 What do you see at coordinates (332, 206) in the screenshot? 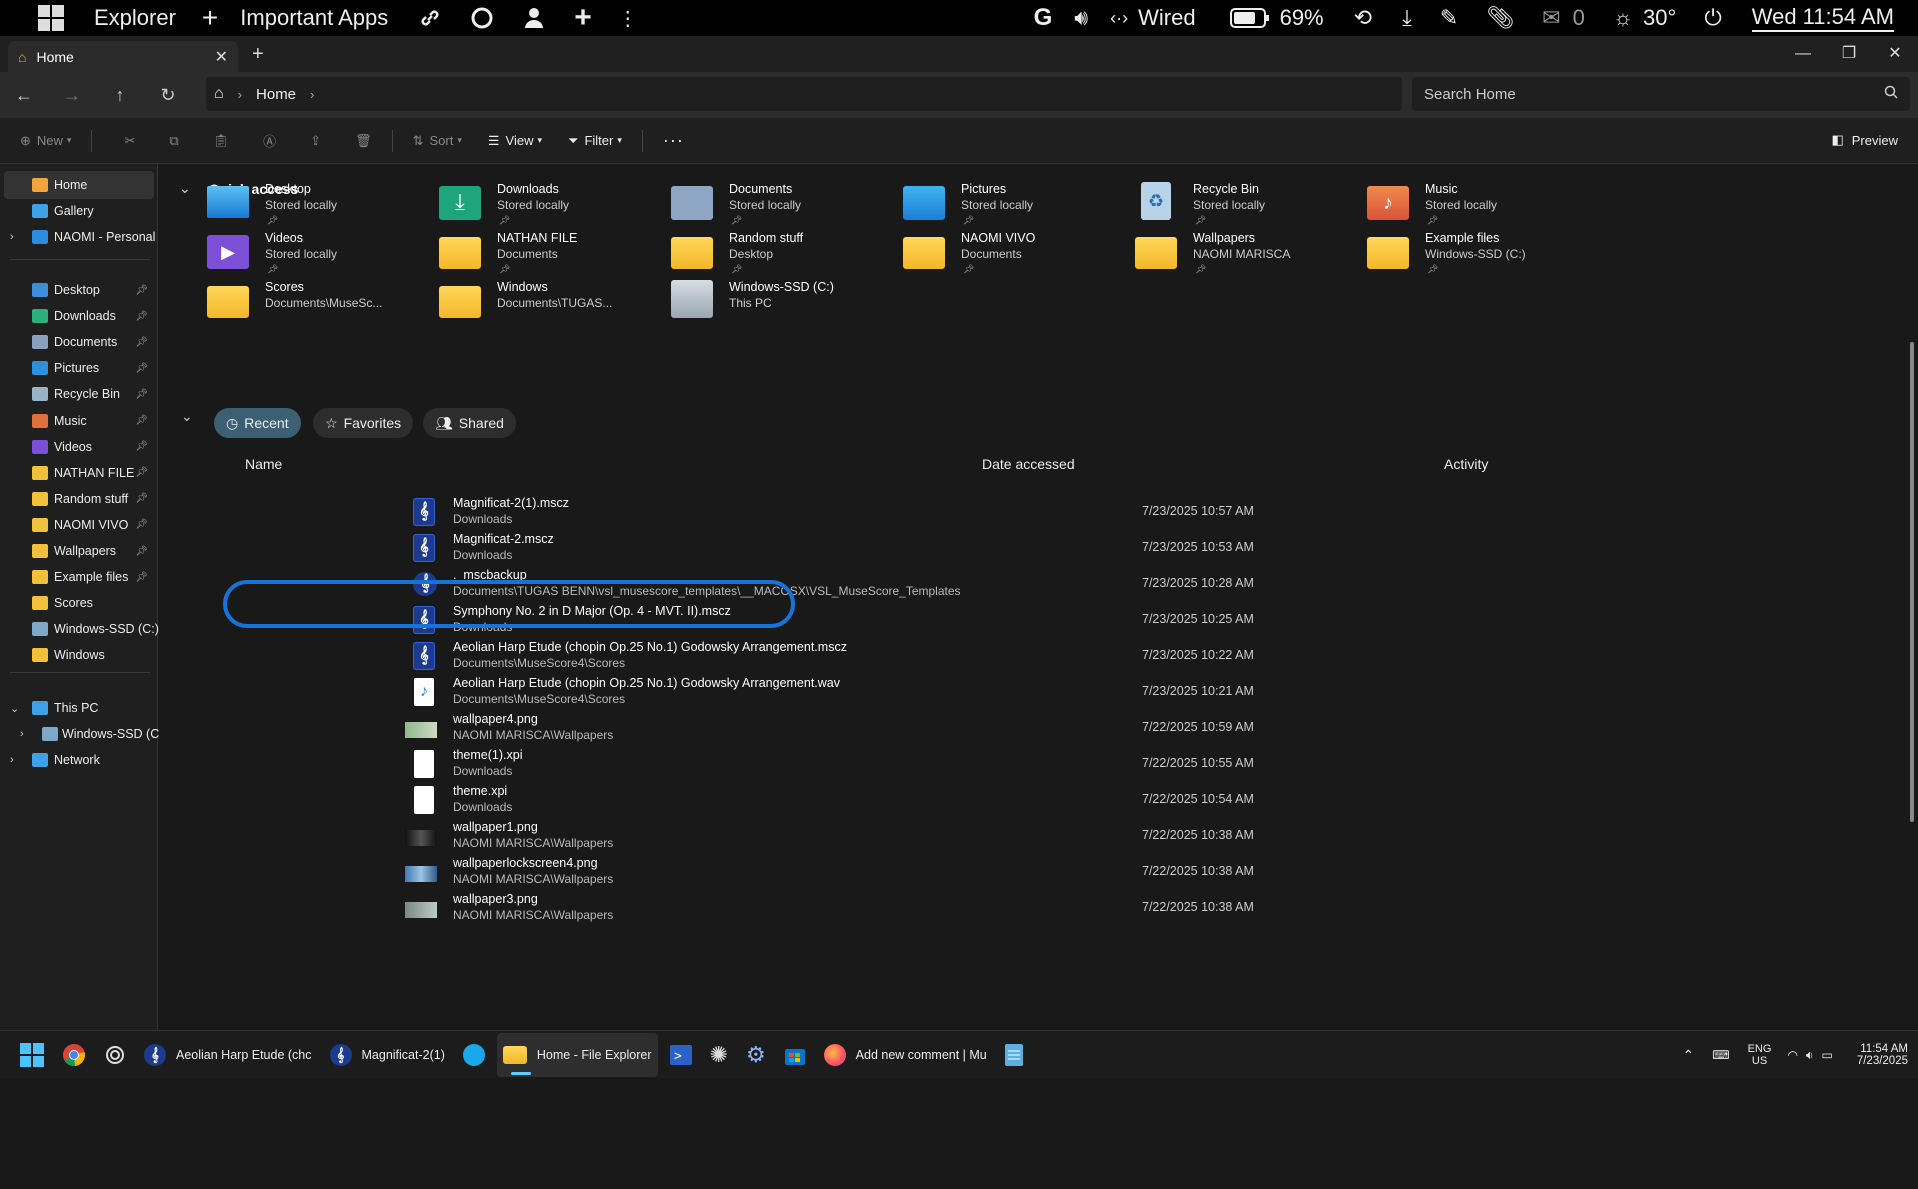
I see `quick-access-item: Desktop Stored locally 📌︎` at bounding box center [332, 206].